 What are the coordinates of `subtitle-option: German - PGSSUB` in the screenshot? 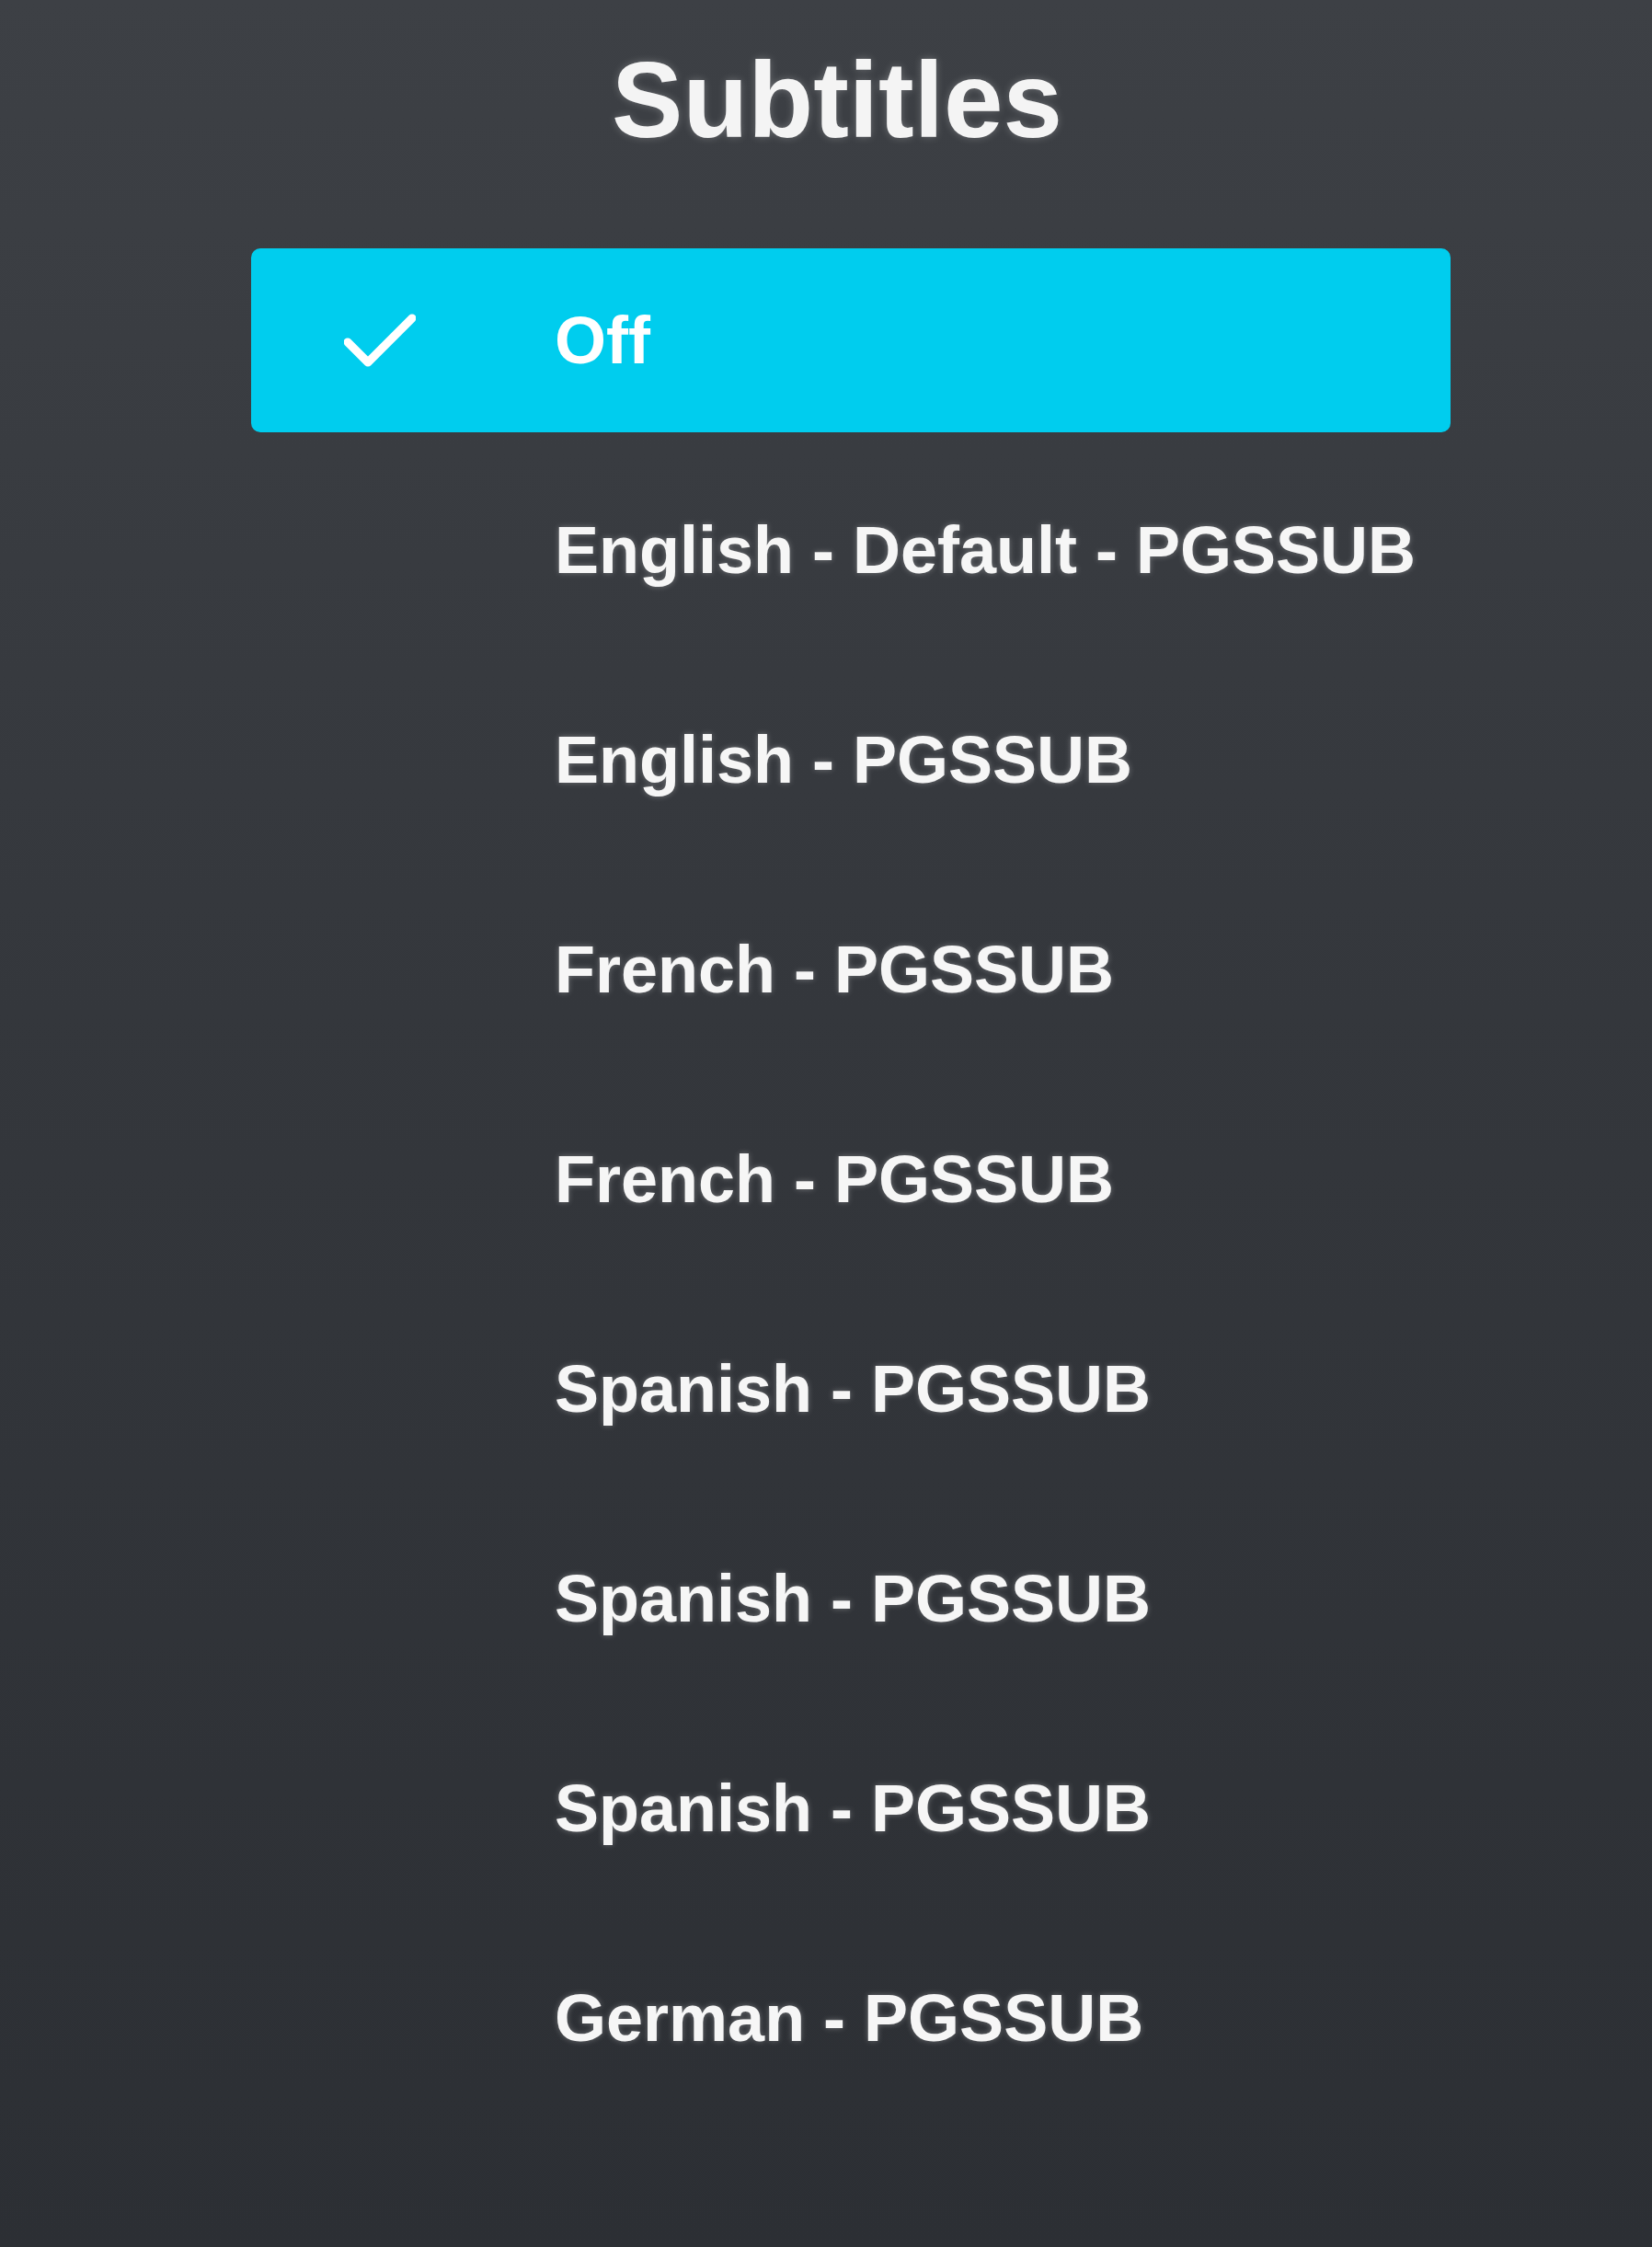 It's located at (851, 2018).